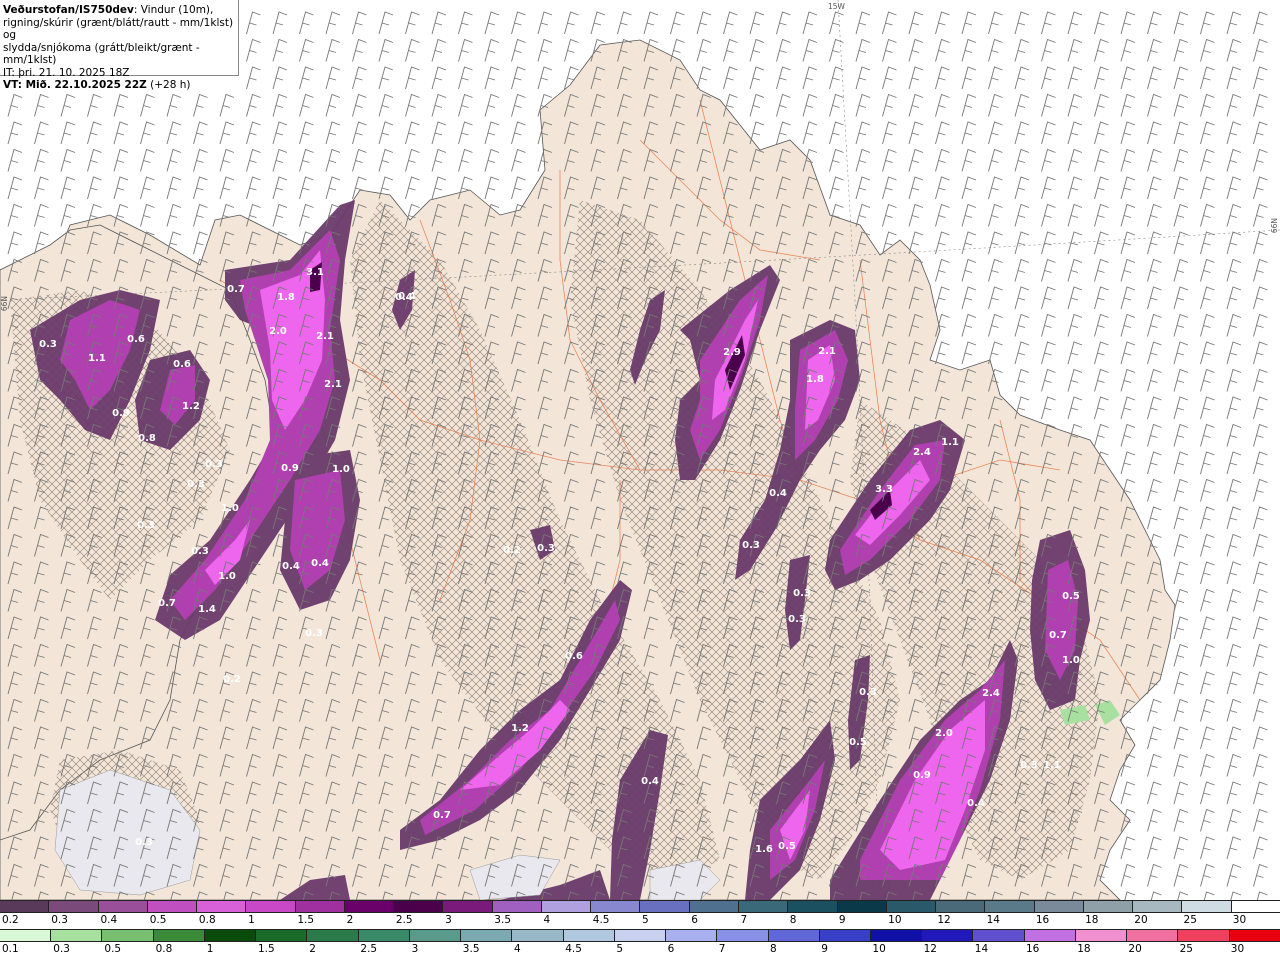 The width and height of the screenshot is (1280, 958). I want to click on legend-label: 1.5, so click(306, 920).